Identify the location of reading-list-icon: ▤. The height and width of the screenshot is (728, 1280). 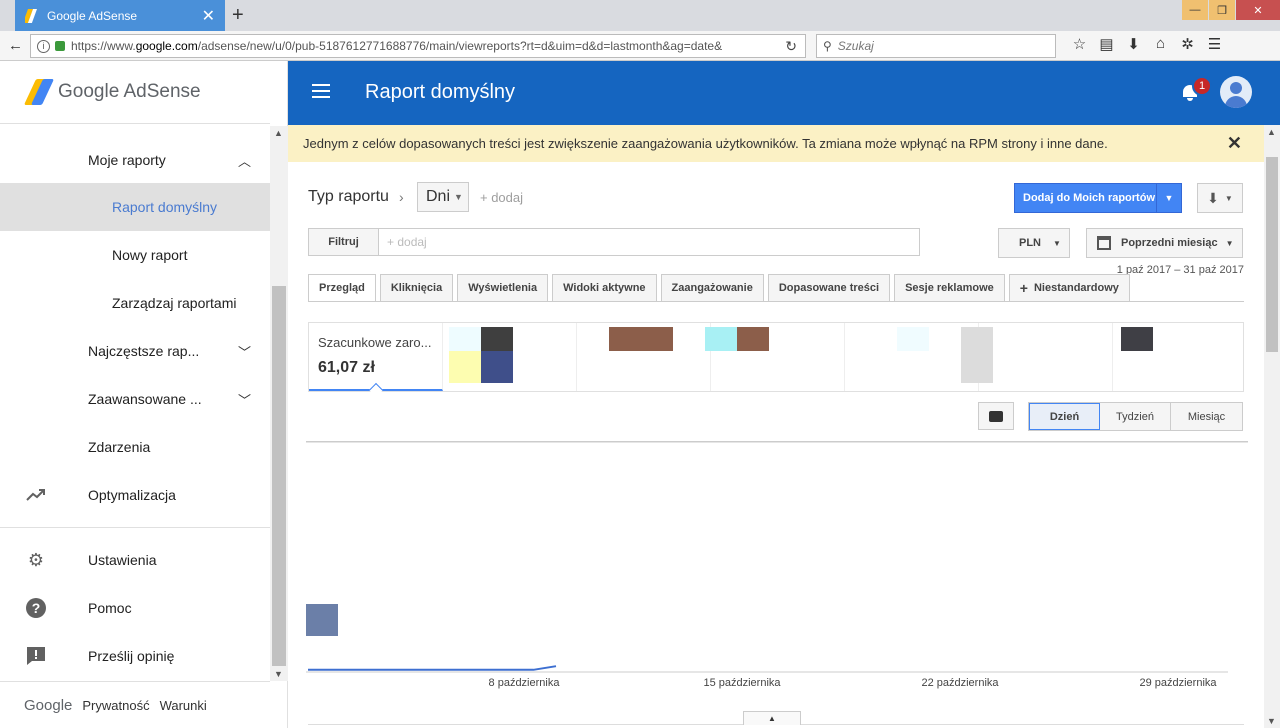
(1106, 44).